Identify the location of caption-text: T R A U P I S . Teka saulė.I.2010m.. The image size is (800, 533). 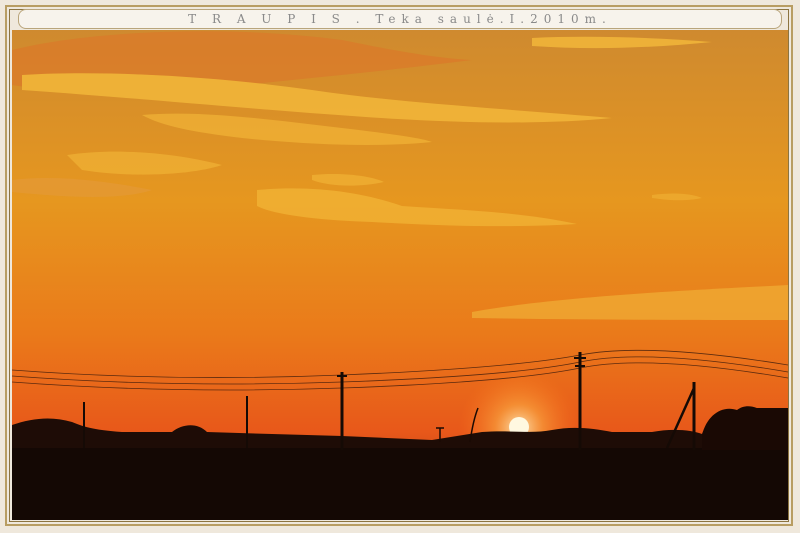
(400, 19).